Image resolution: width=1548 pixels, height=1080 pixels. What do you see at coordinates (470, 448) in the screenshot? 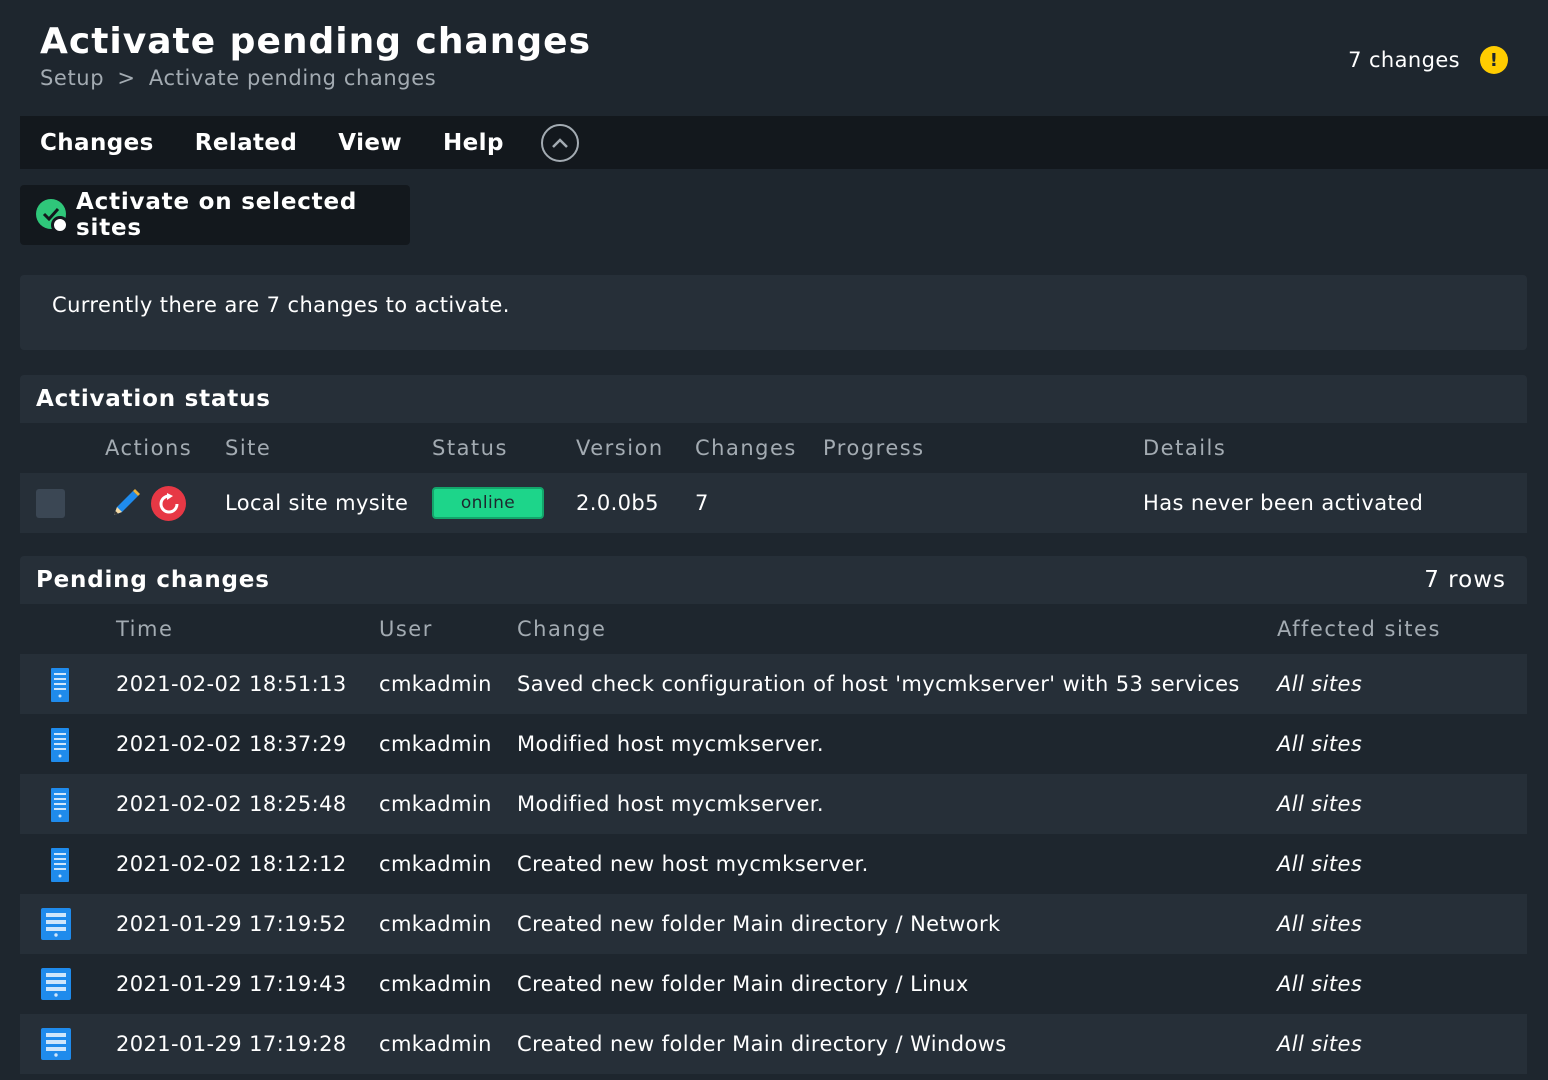
I see `col-status: Status` at bounding box center [470, 448].